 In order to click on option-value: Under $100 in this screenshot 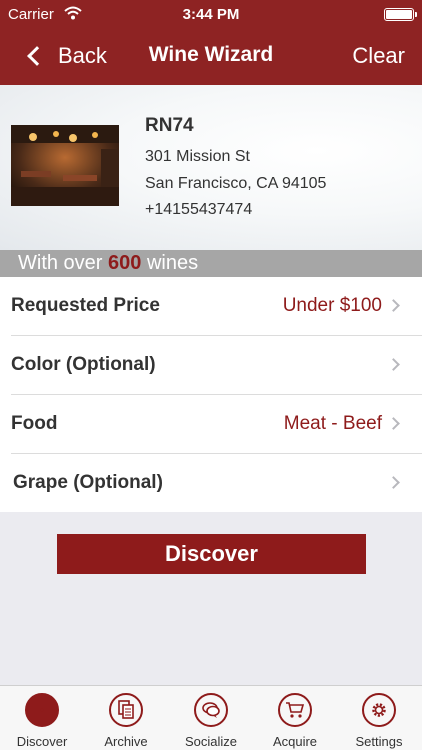, I will do `click(332, 305)`.